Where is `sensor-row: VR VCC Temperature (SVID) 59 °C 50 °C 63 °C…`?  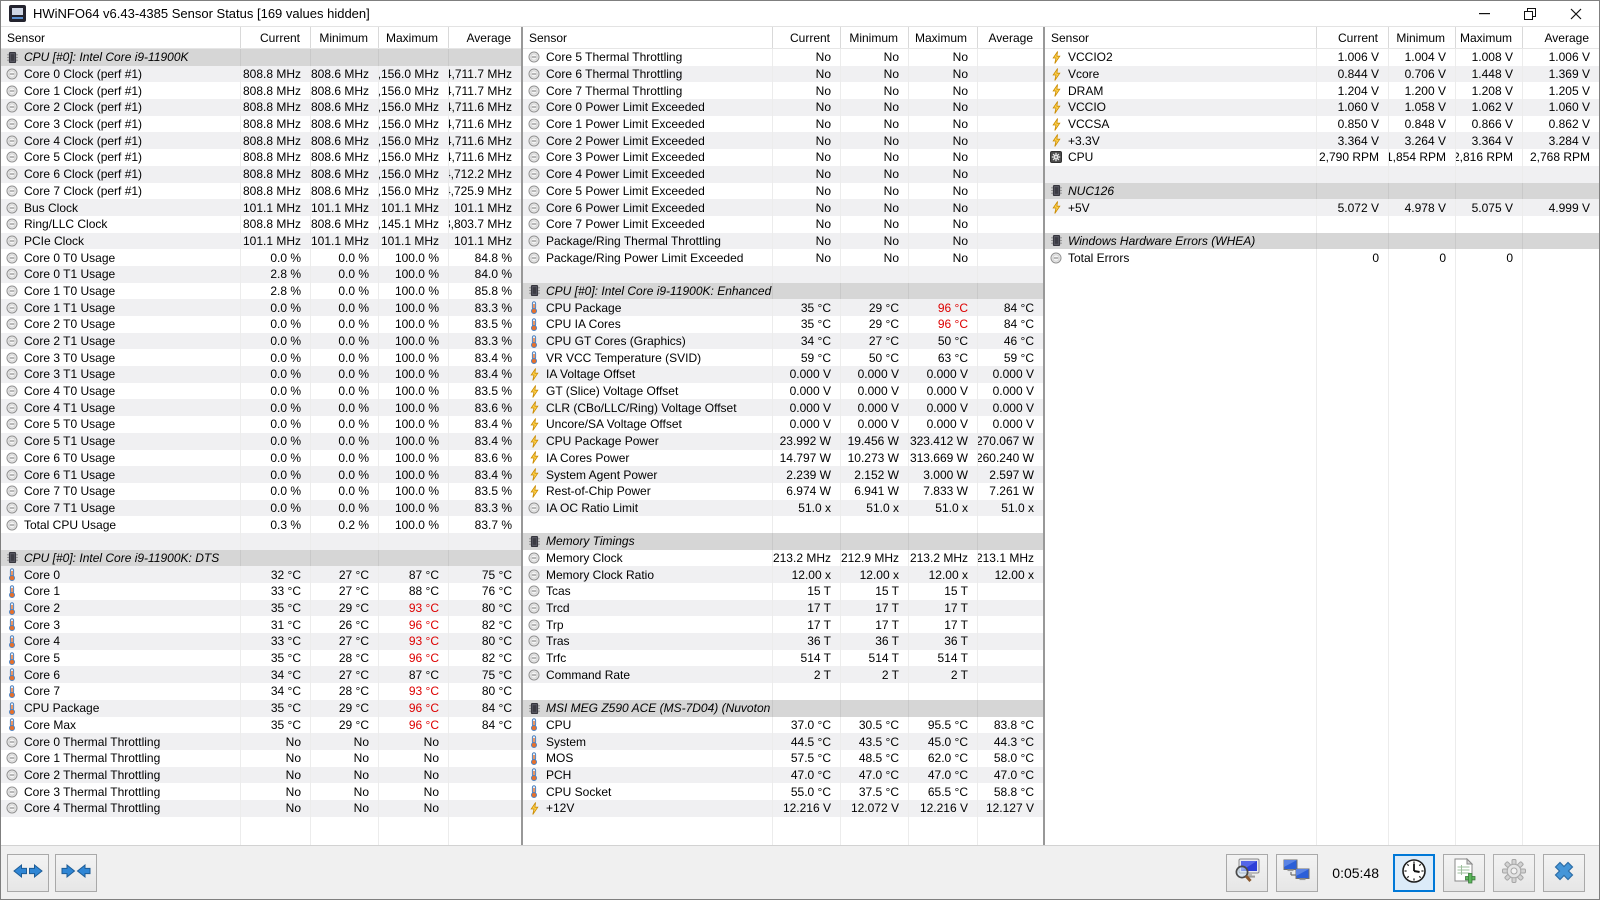
sensor-row: VR VCC Temperature (SVID) 59 °C 50 °C 63 °C… is located at coordinates (783, 358).